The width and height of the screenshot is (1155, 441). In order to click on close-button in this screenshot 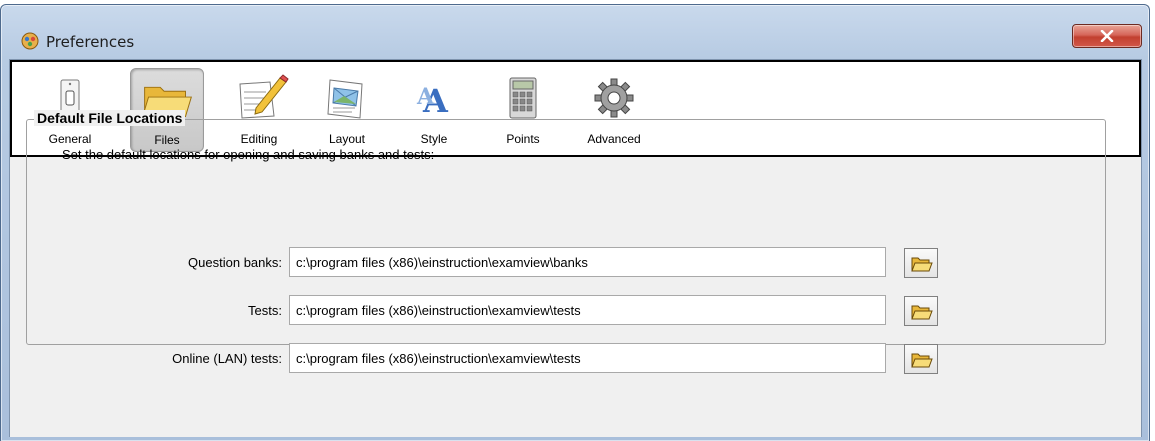, I will do `click(1107, 36)`.